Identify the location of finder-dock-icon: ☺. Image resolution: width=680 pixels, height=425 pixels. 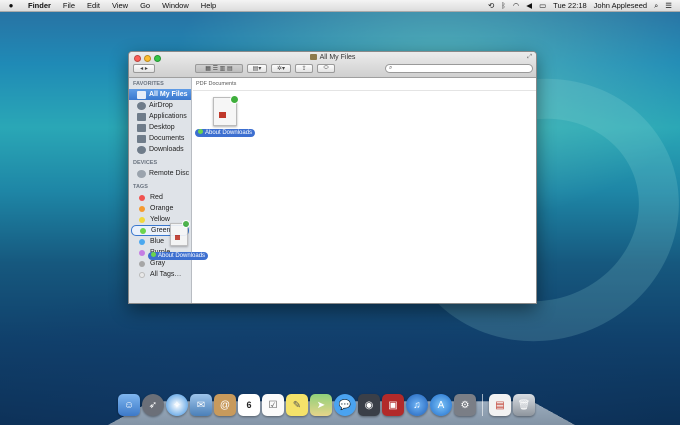
(129, 405).